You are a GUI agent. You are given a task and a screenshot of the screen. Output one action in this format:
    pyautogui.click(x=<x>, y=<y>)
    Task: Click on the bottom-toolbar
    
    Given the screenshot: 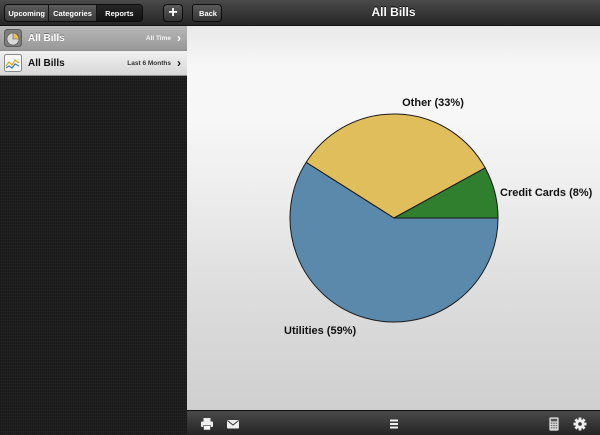 What is the action you would take?
    pyautogui.click(x=393, y=422)
    